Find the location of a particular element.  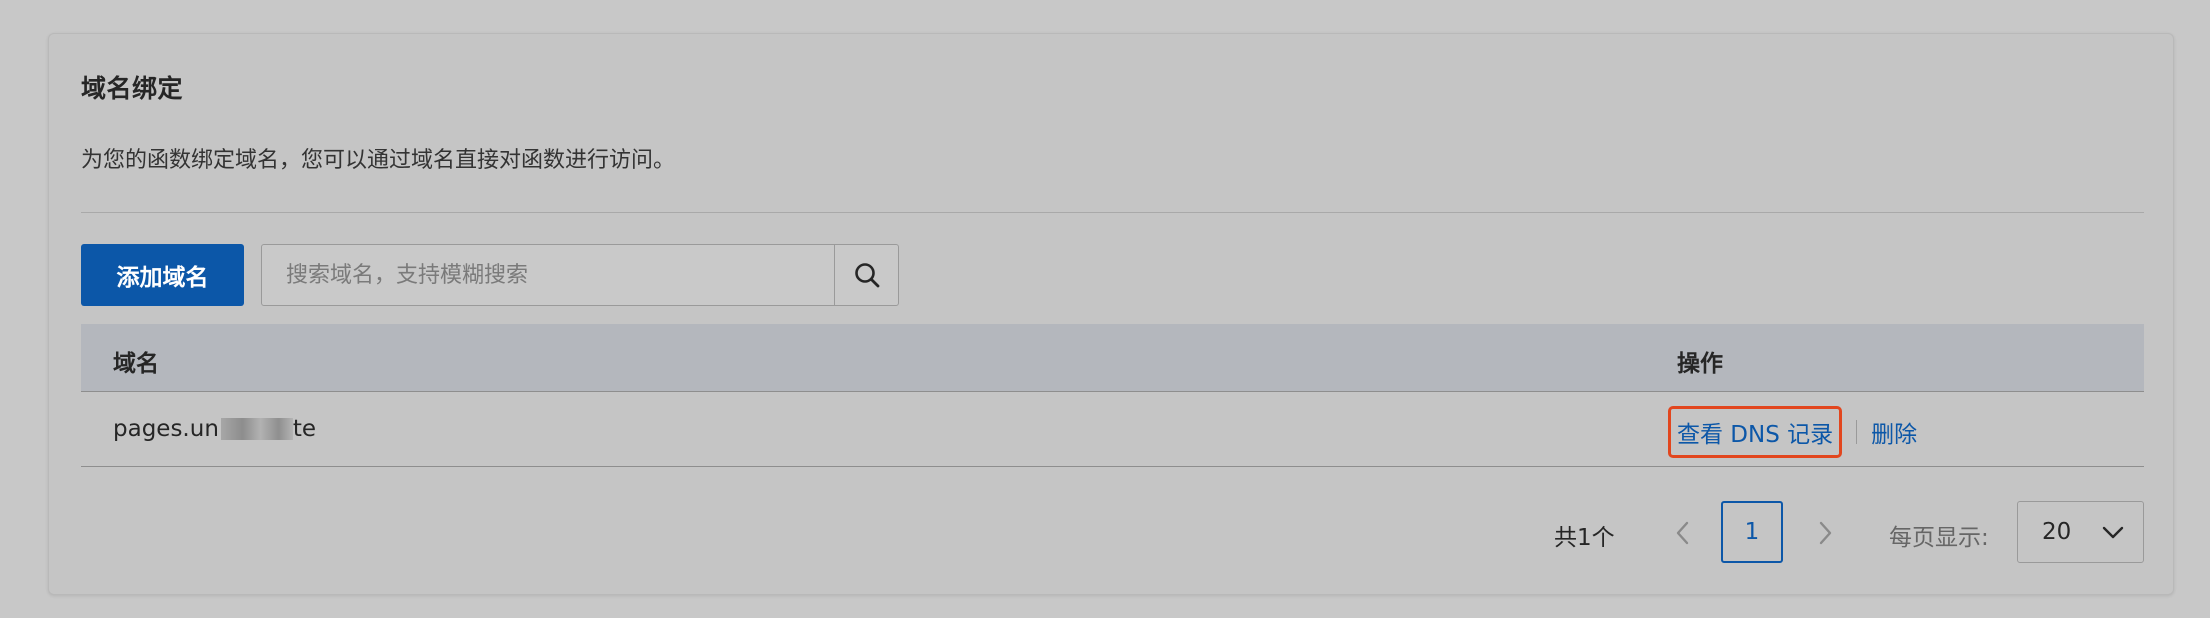

domain-text-prefix: pages.un is located at coordinates (166, 429).